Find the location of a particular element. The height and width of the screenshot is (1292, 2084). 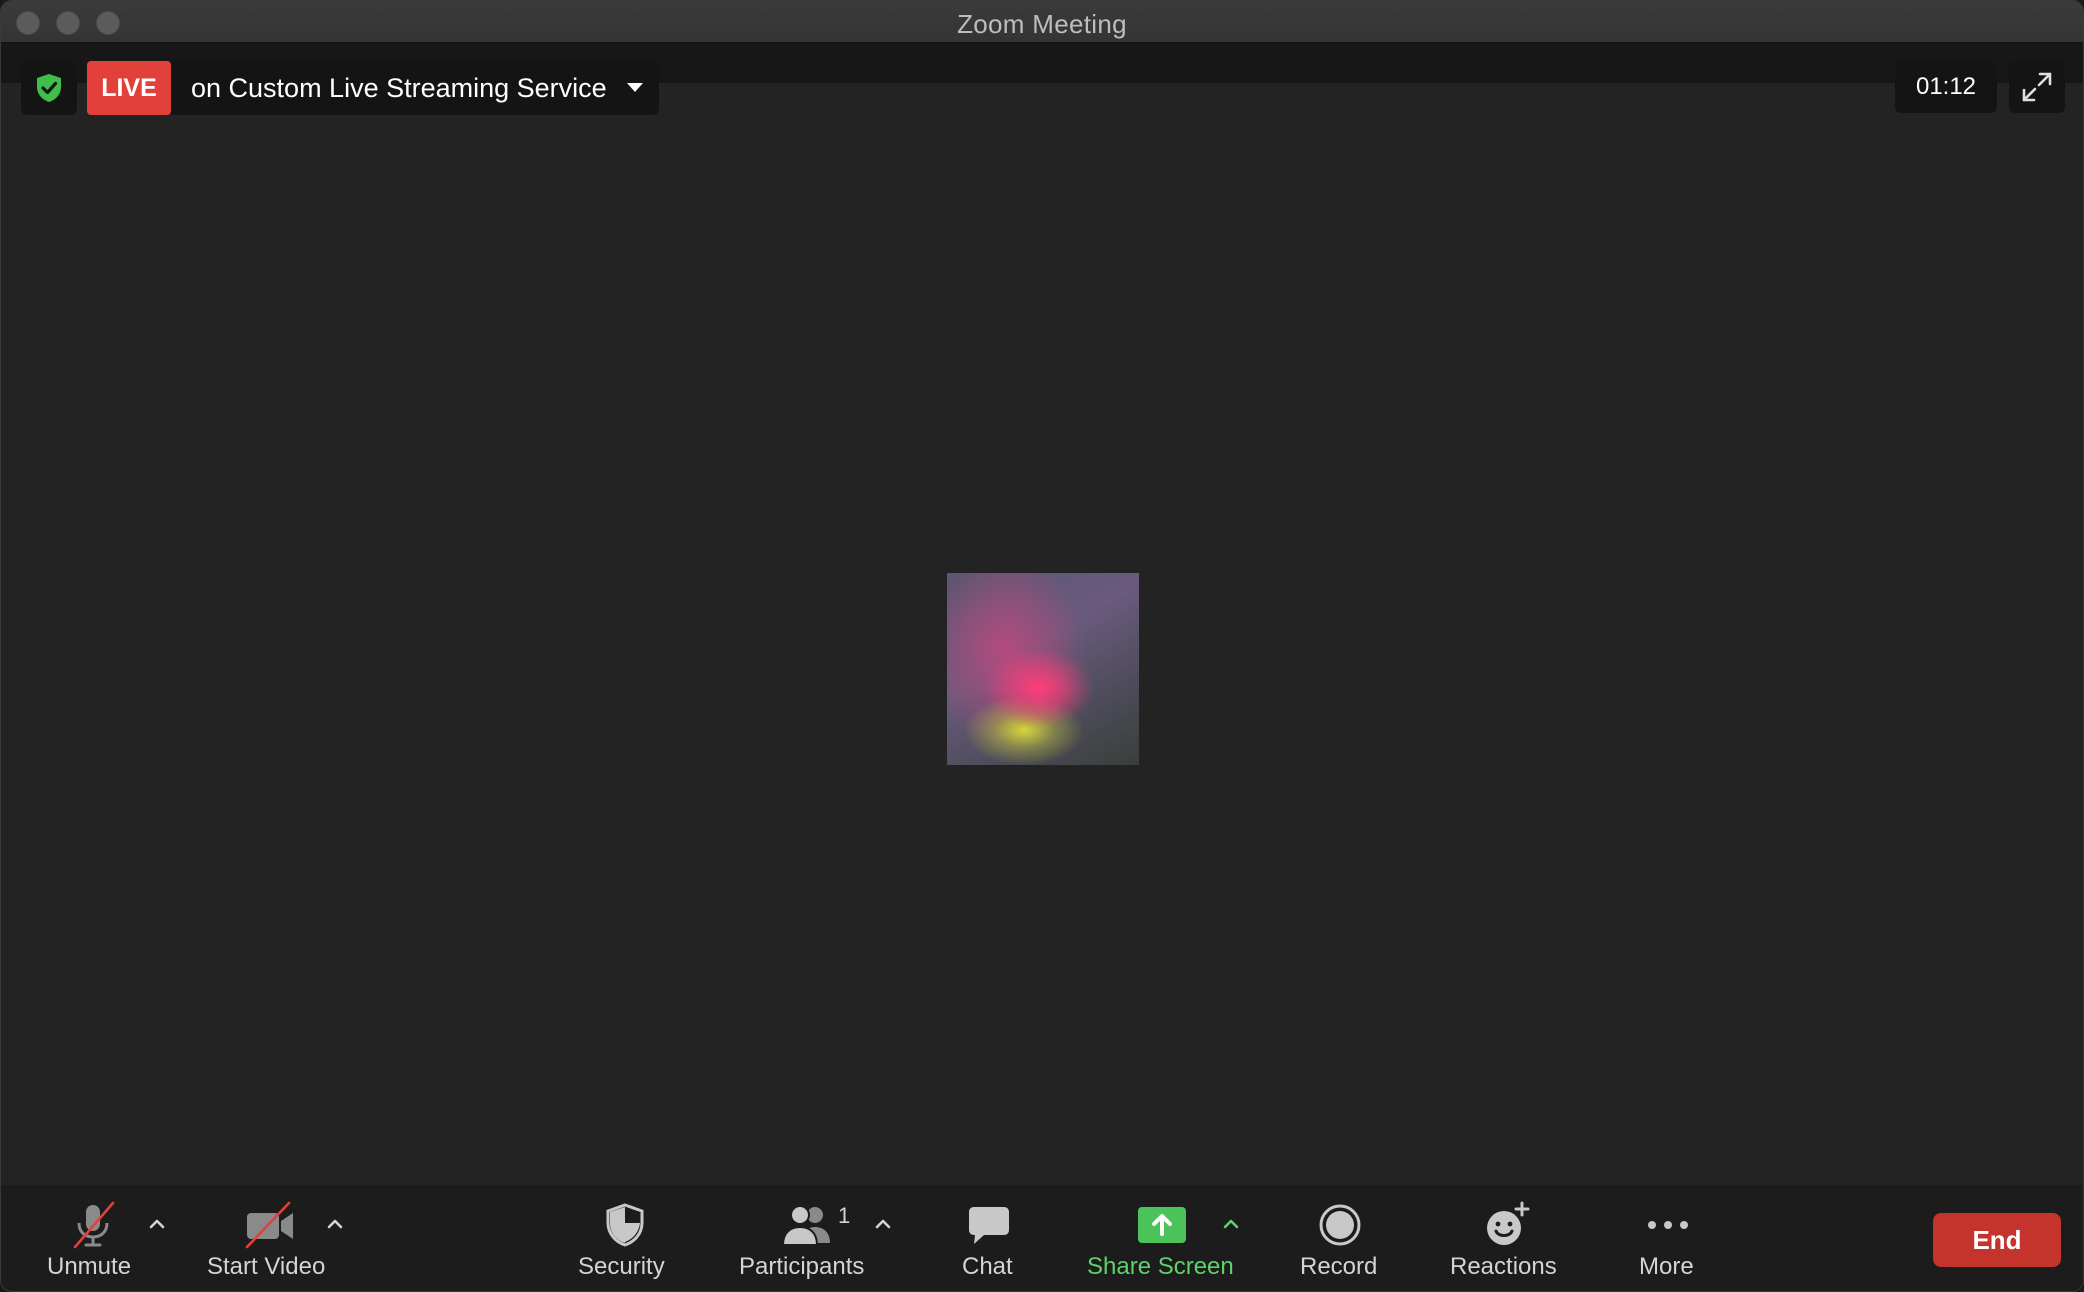

participant-avatar is located at coordinates (1043, 669).